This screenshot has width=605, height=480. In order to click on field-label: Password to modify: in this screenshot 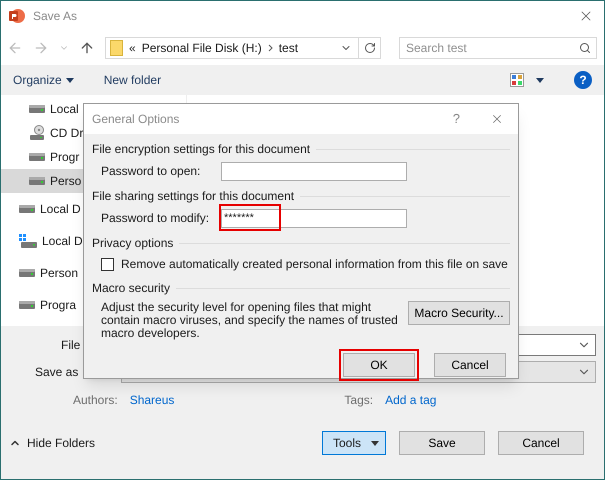, I will do `click(155, 218)`.